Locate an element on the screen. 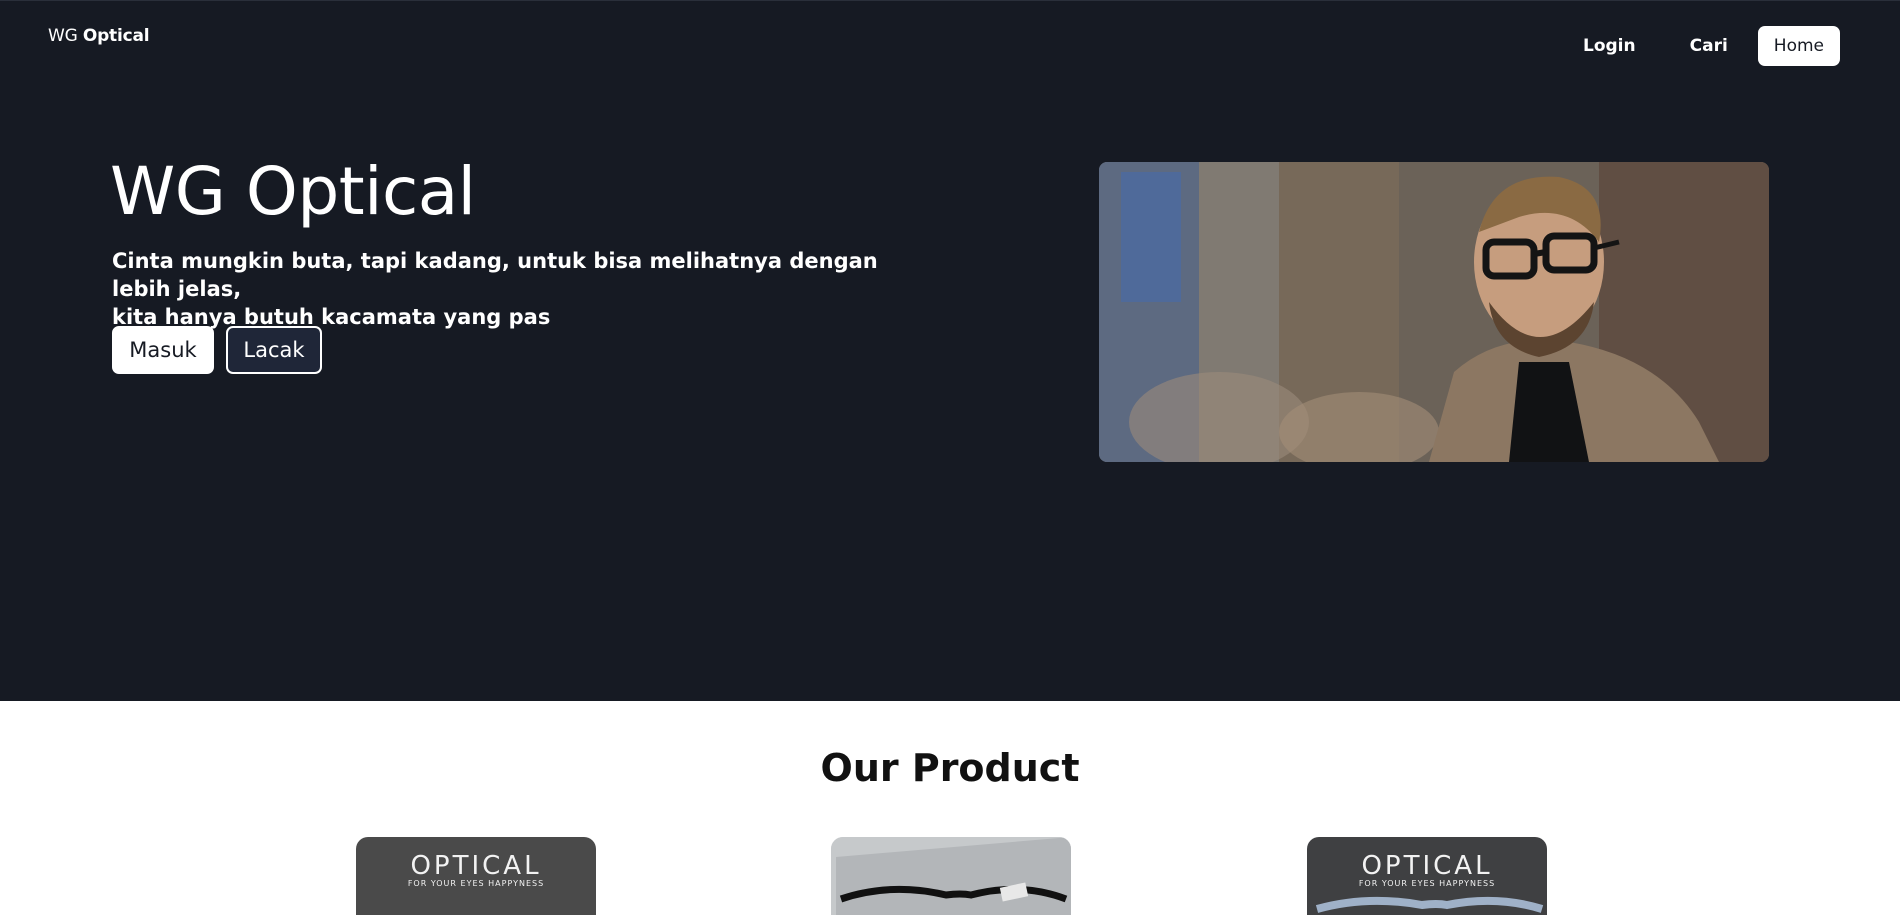 The image size is (1900, 915). products-section-title: Our Product is located at coordinates (950, 768).